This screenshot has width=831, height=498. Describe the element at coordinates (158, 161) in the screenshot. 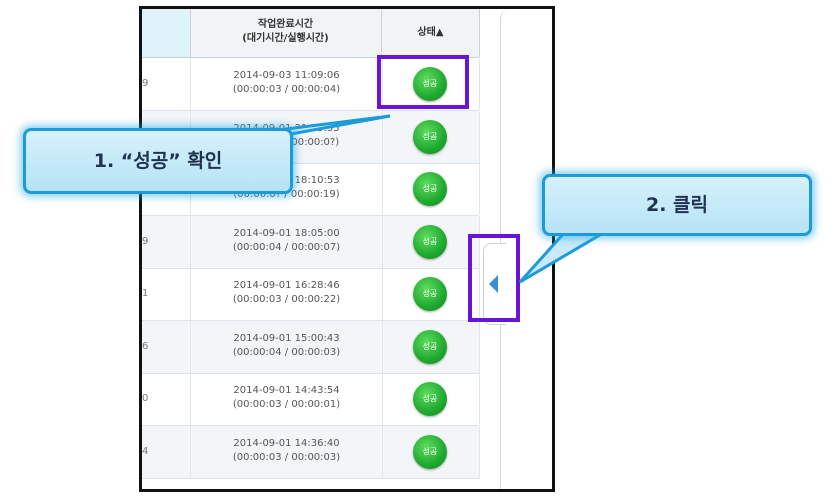

I see `callout-step-1: 1. “성공” 확인` at that location.